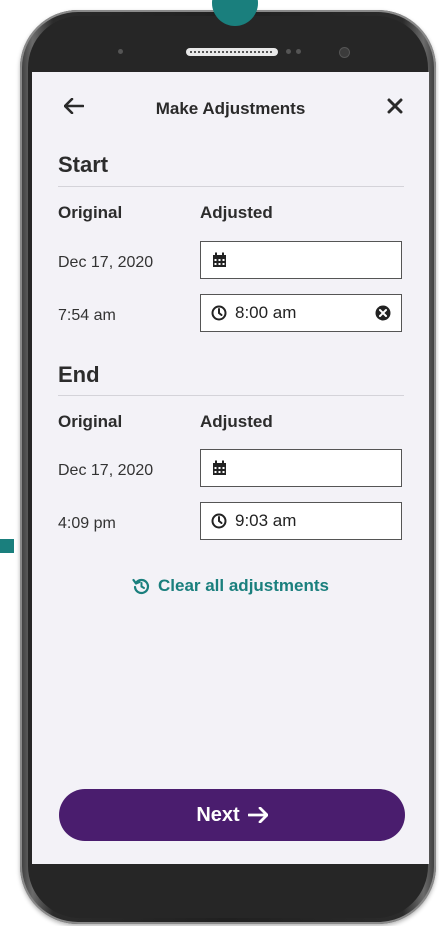 This screenshot has width=439, height=926. Describe the element at coordinates (236, 212) in the screenshot. I see `start-adjusted-header: Adjusted` at that location.